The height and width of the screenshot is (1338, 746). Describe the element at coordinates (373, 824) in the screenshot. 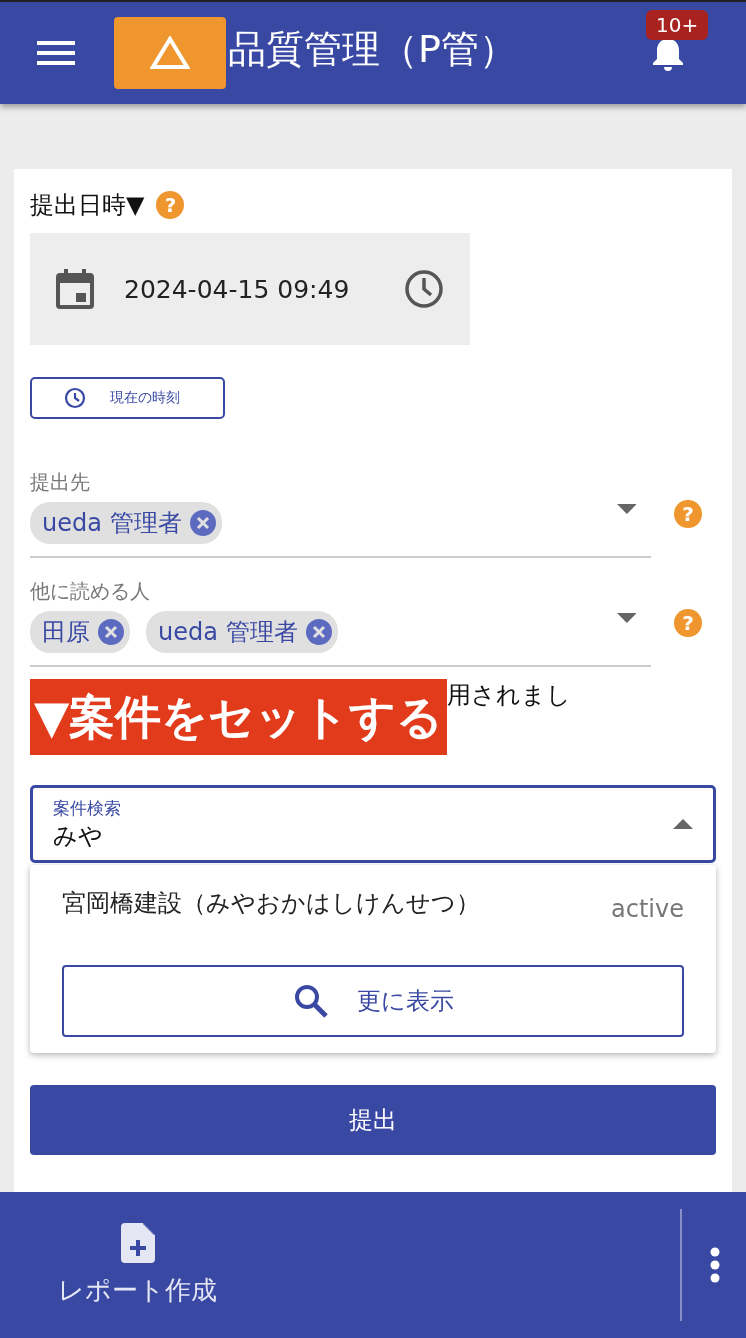

I see `case-search-field: 案件検索 みや` at that location.